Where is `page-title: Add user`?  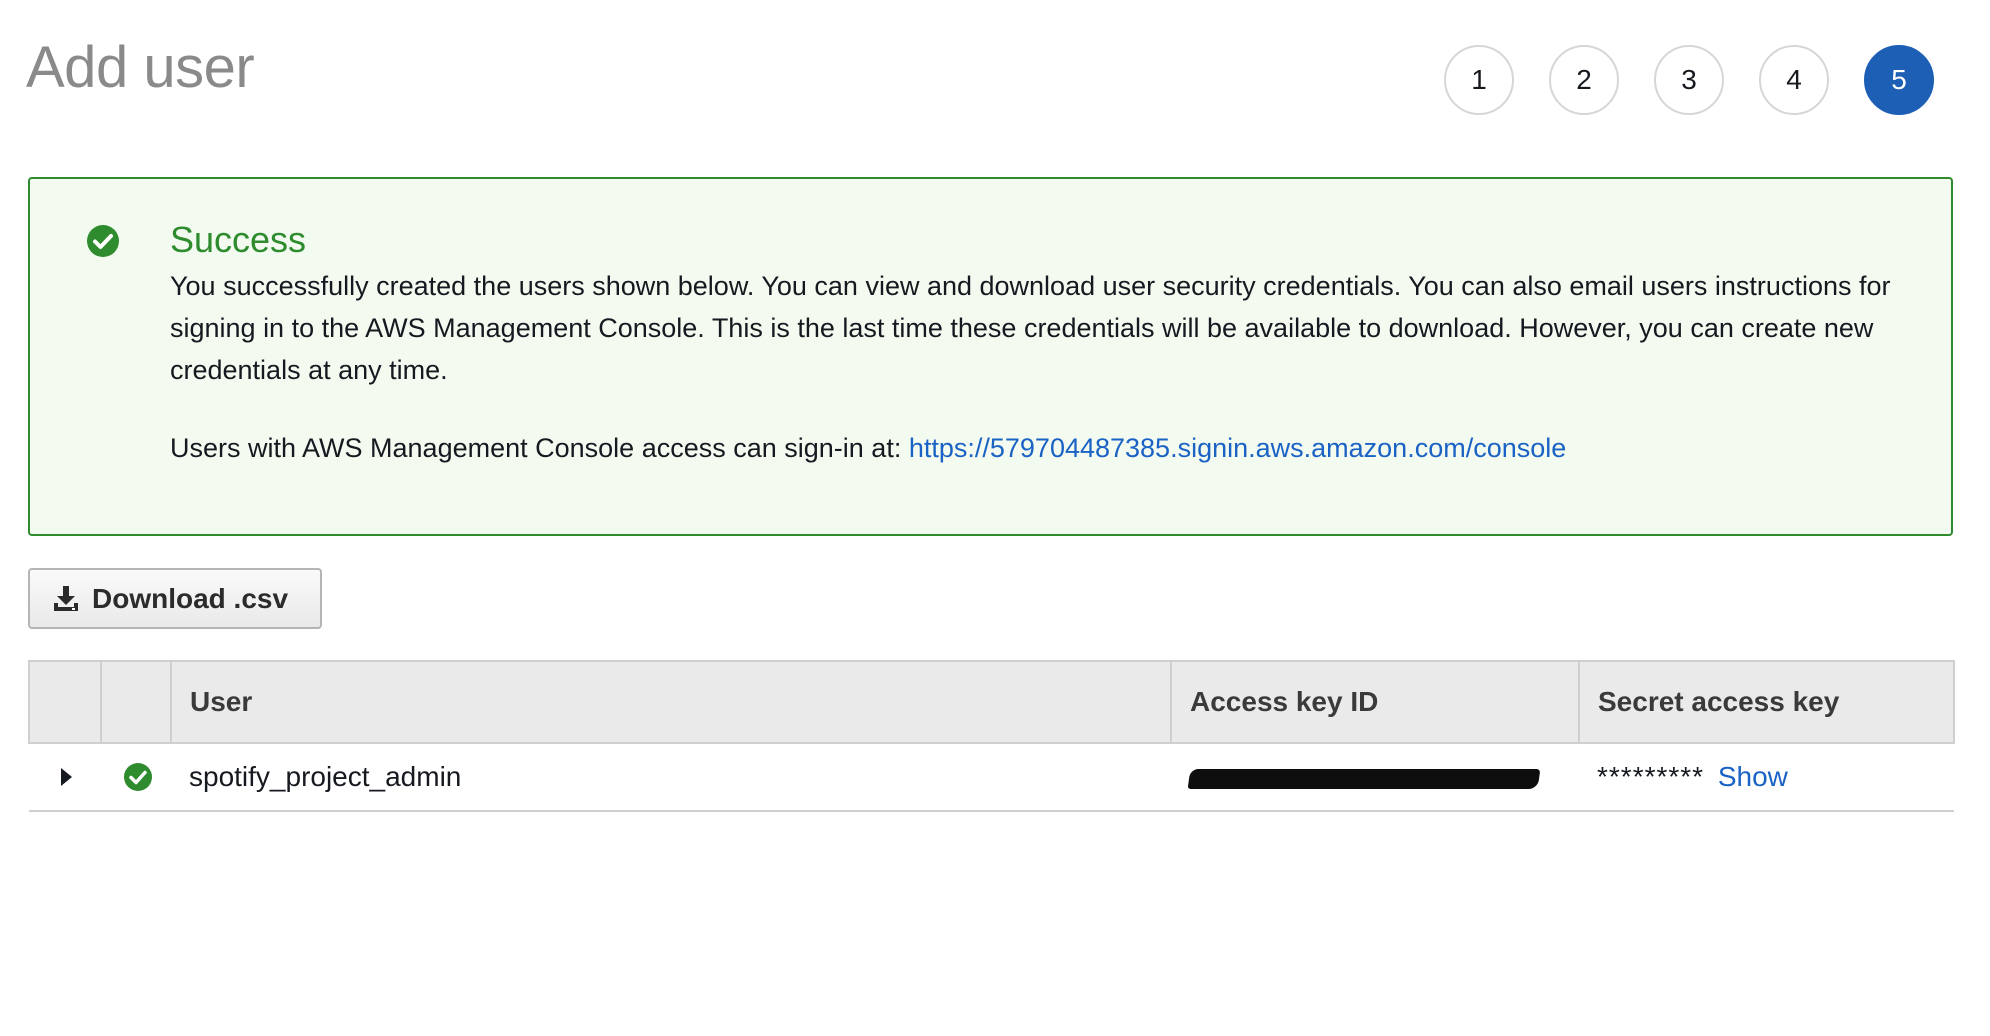
page-title: Add user is located at coordinates (140, 67).